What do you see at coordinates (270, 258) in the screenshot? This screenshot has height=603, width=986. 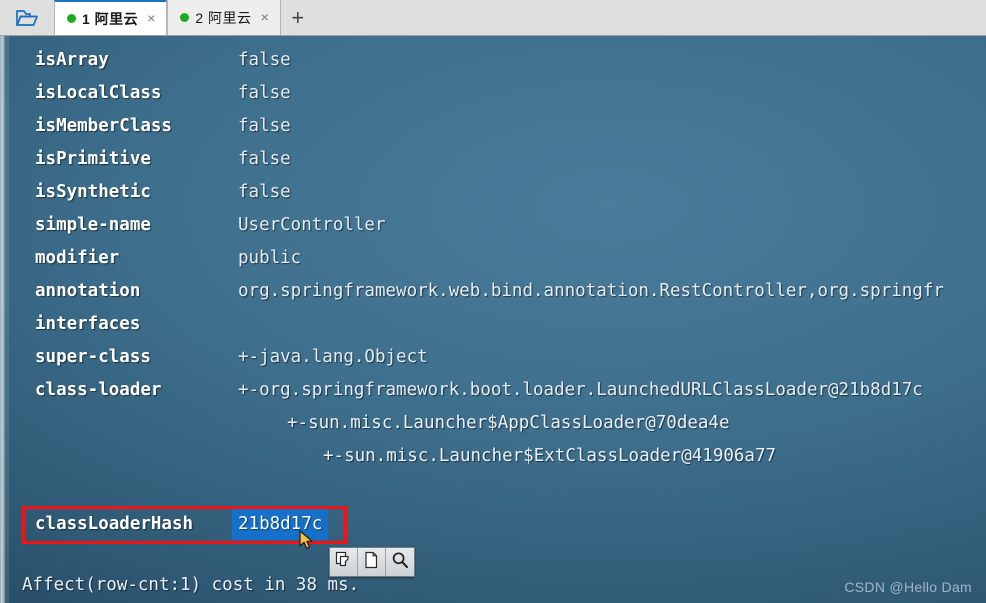 I see `row-value: public` at bounding box center [270, 258].